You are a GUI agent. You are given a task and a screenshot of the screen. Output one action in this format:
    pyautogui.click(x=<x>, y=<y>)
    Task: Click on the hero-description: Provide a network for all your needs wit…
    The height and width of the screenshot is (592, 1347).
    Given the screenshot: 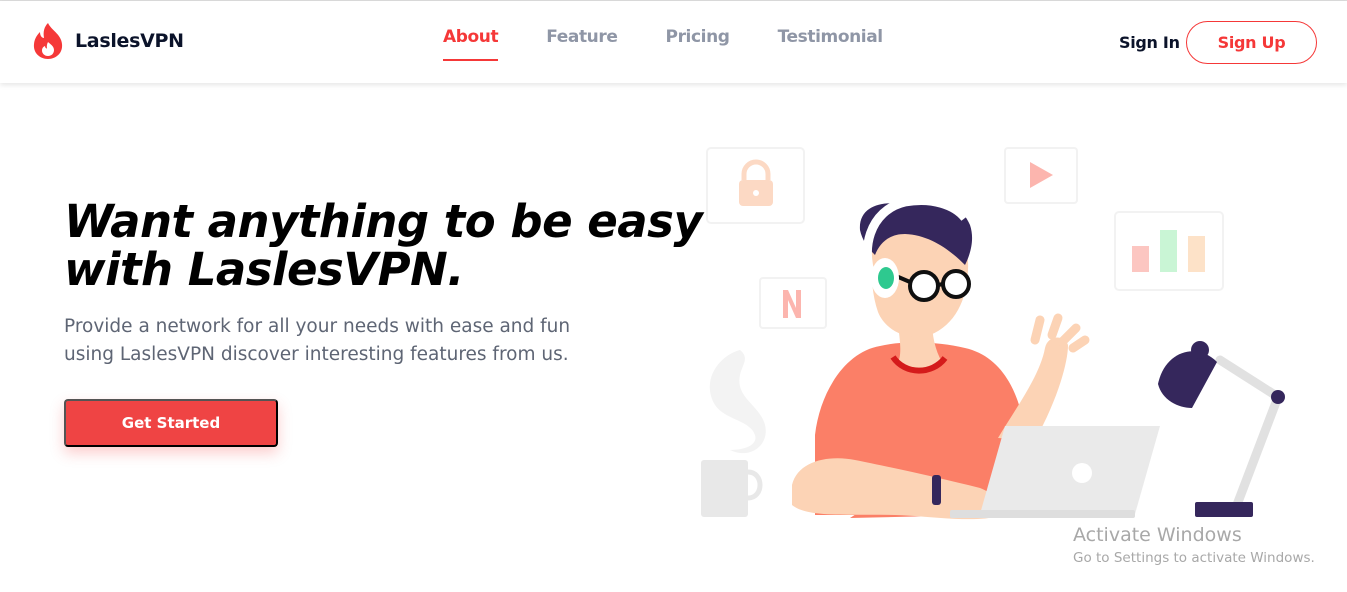 What is the action you would take?
    pyautogui.click(x=317, y=340)
    